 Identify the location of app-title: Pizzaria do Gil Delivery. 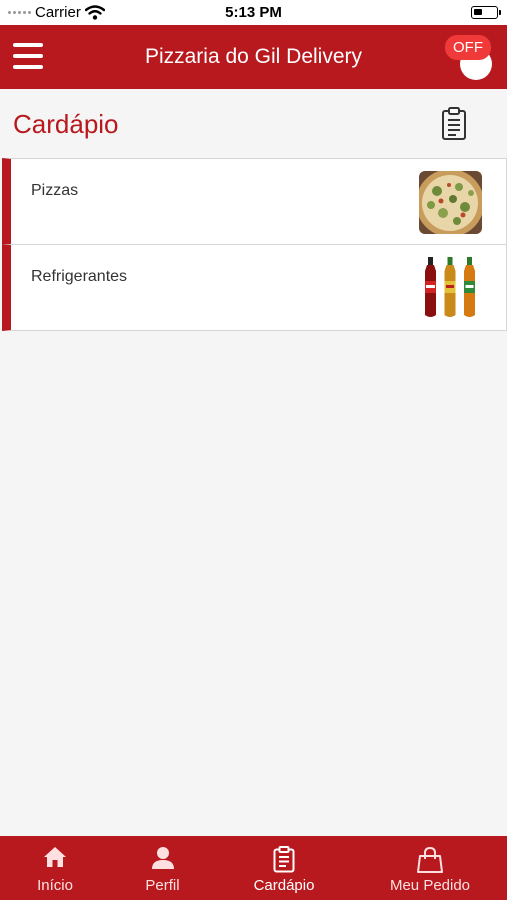
(253, 56).